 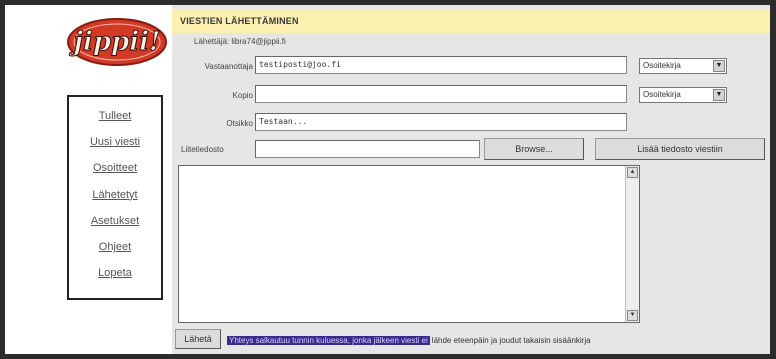 I want to click on sender-line: Lähettäjä: libra74@jippii.fi, so click(x=240, y=41).